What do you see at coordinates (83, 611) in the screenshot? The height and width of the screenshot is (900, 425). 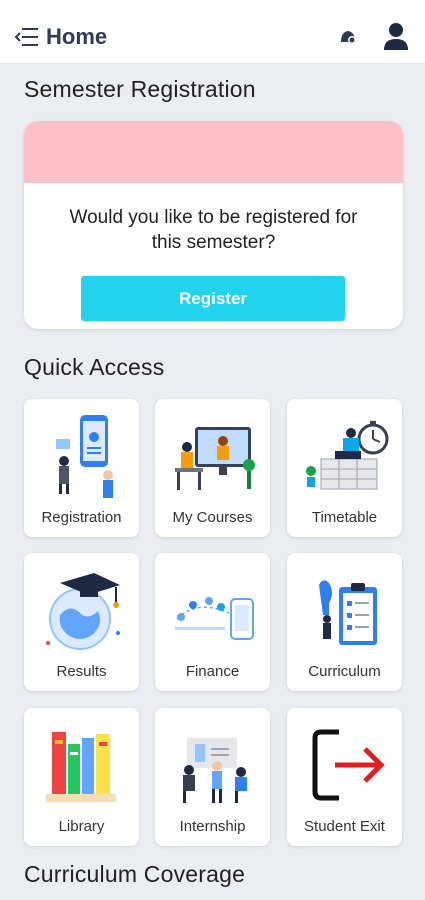 I see `results-icon` at bounding box center [83, 611].